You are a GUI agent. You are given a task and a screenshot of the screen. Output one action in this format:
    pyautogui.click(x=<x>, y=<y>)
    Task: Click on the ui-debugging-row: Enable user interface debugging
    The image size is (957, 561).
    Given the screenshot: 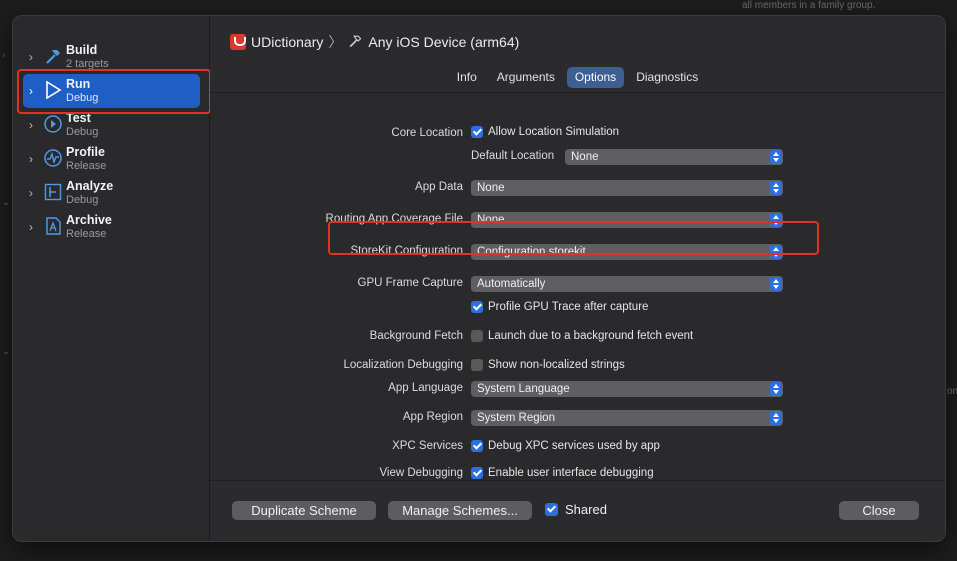 What is the action you would take?
    pyautogui.click(x=562, y=473)
    